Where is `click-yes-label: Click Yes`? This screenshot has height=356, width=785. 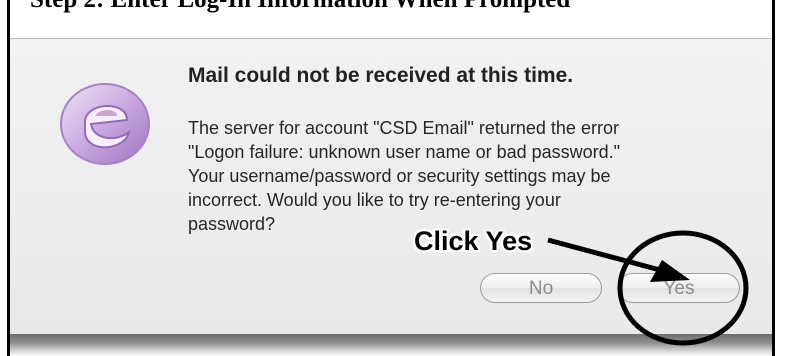 click-yes-label: Click Yes is located at coordinates (473, 241).